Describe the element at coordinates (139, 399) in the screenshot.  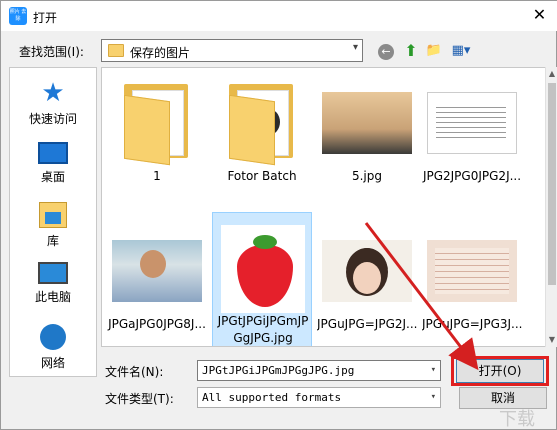
I see `filetype-label: 文件类型(T):` at that location.